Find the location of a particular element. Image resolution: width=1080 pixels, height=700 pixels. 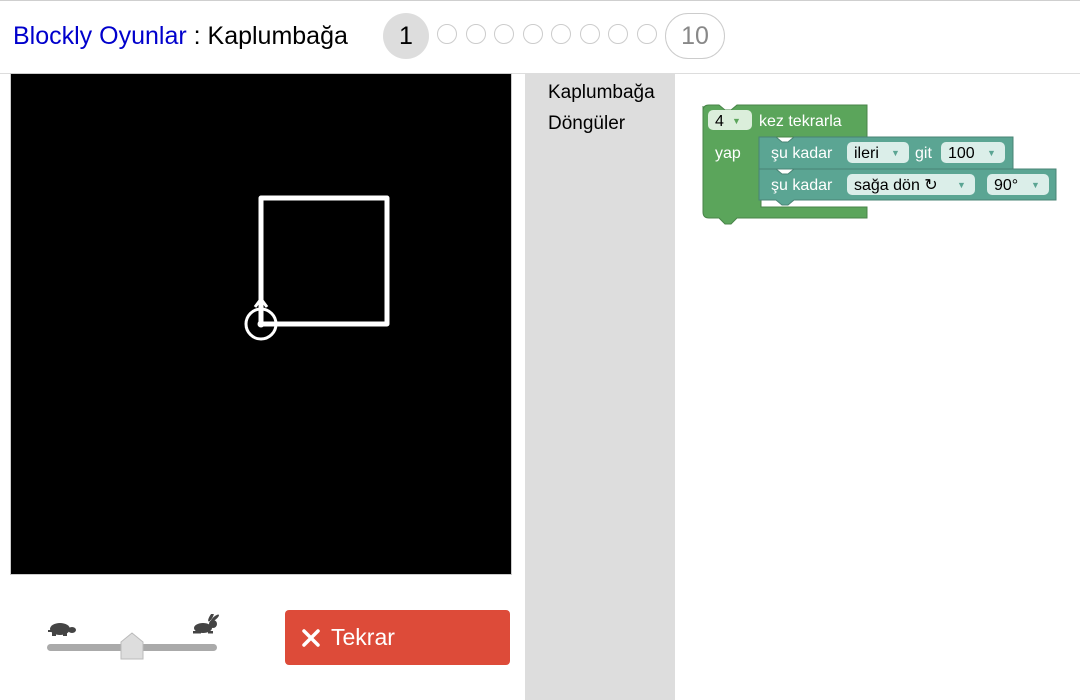

blockly-toolbox: Kaplumbağa Döngüler is located at coordinates (600, 387).